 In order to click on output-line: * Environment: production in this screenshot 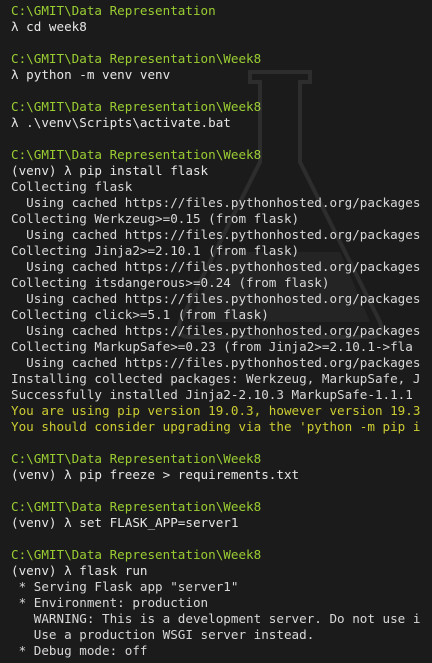, I will do `click(110, 602)`.